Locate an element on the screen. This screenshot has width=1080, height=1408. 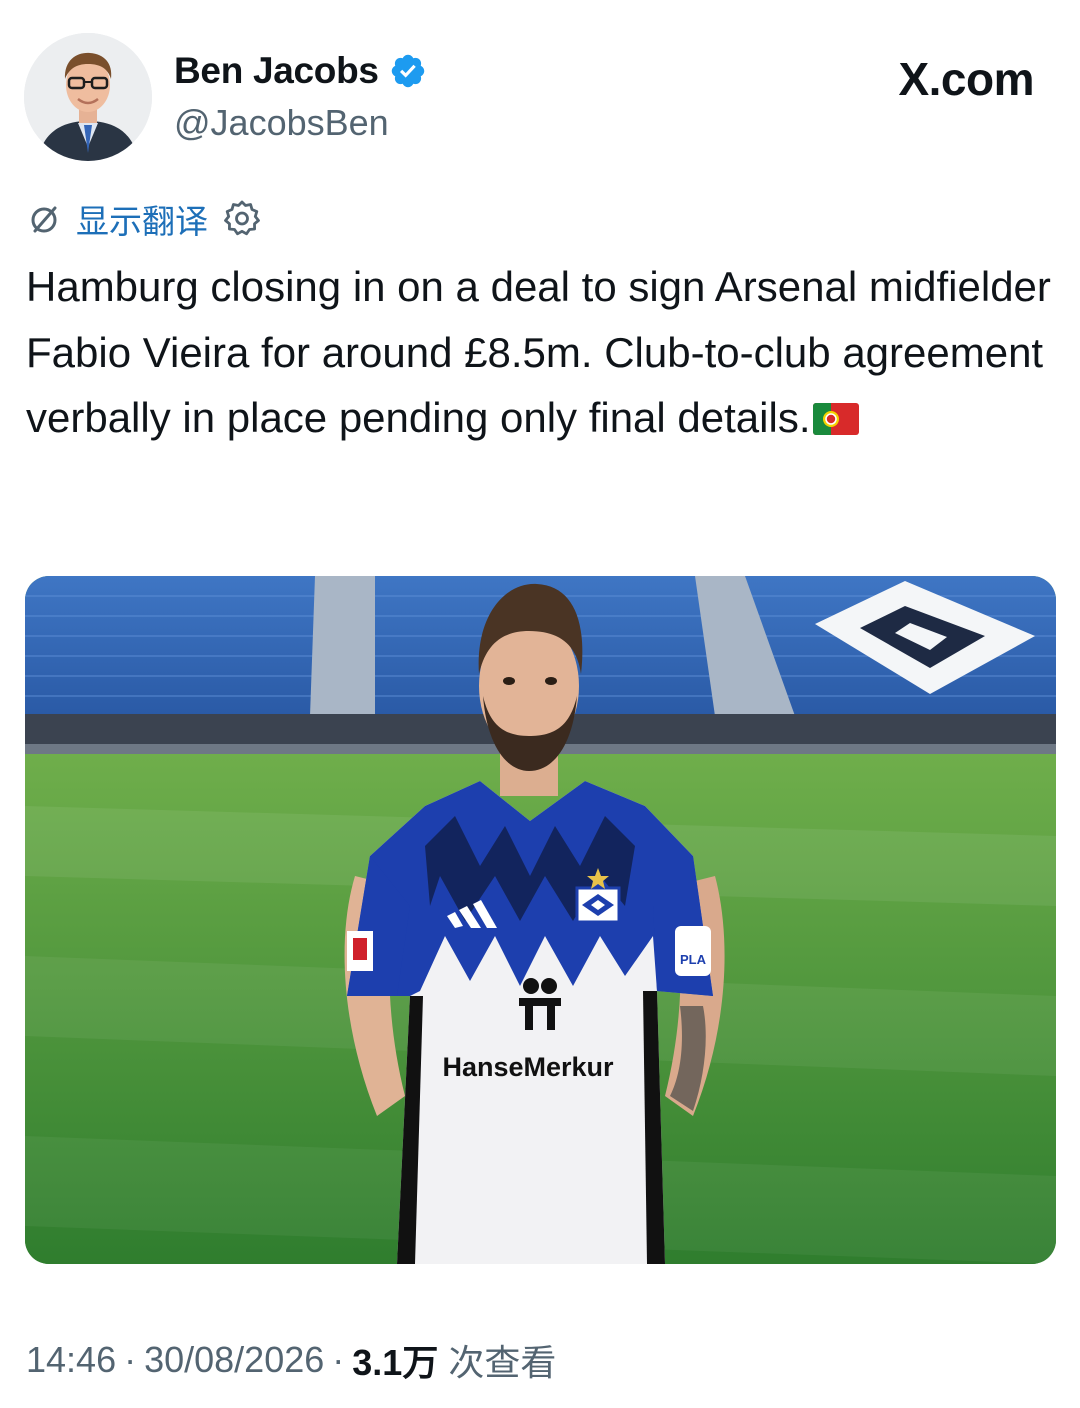
views-label: 次查看 is located at coordinates (502, 1362).